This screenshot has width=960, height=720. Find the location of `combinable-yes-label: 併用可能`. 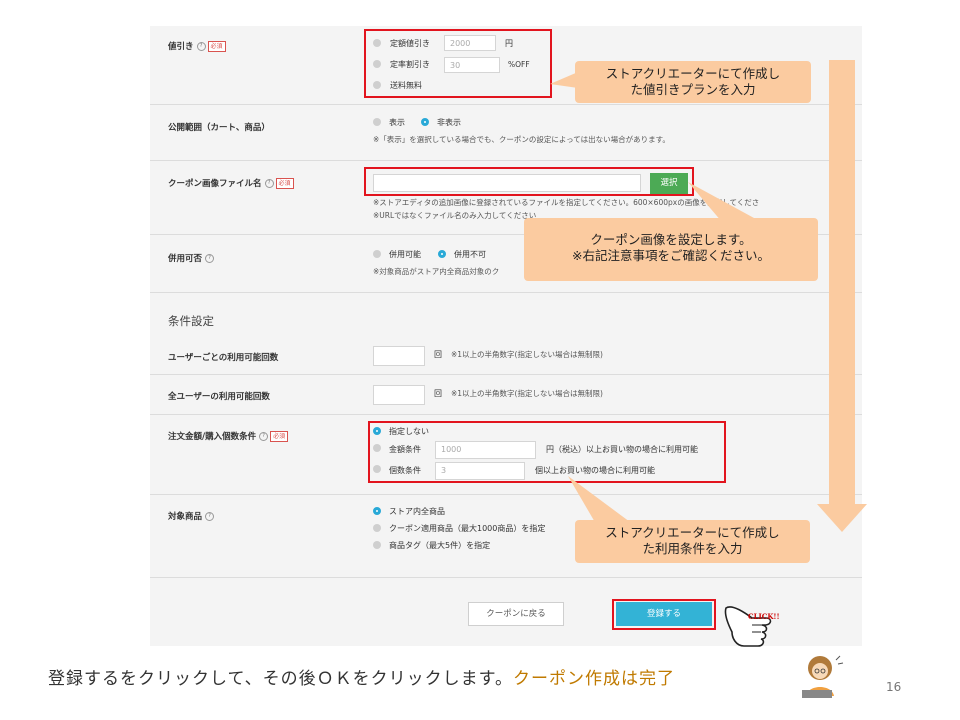

combinable-yes-label: 併用可能 is located at coordinates (405, 254).